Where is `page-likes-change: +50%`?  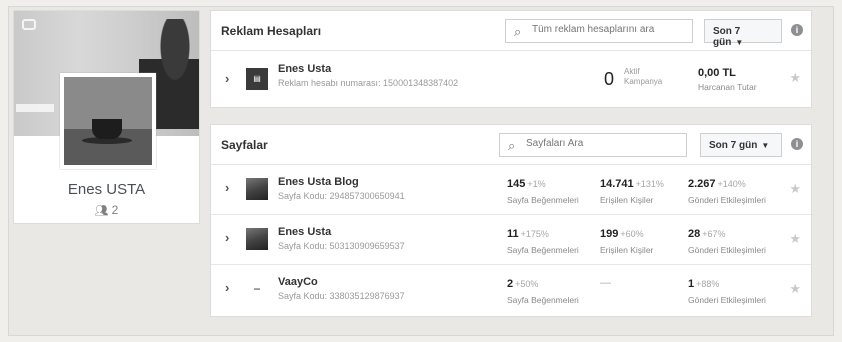
page-likes-change: +50% is located at coordinates (527, 284).